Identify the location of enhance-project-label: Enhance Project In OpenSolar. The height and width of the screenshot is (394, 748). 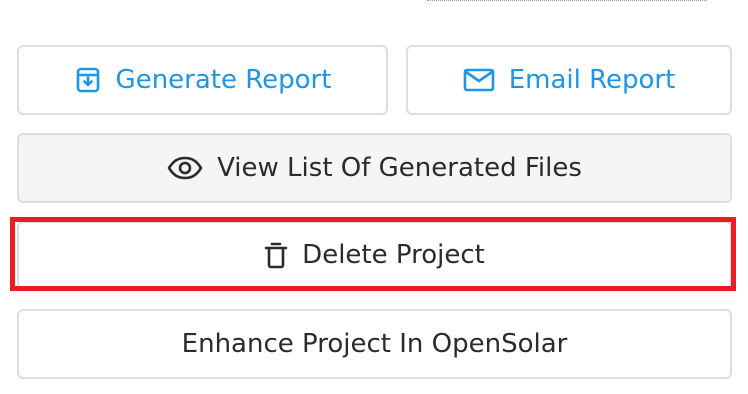
(374, 344).